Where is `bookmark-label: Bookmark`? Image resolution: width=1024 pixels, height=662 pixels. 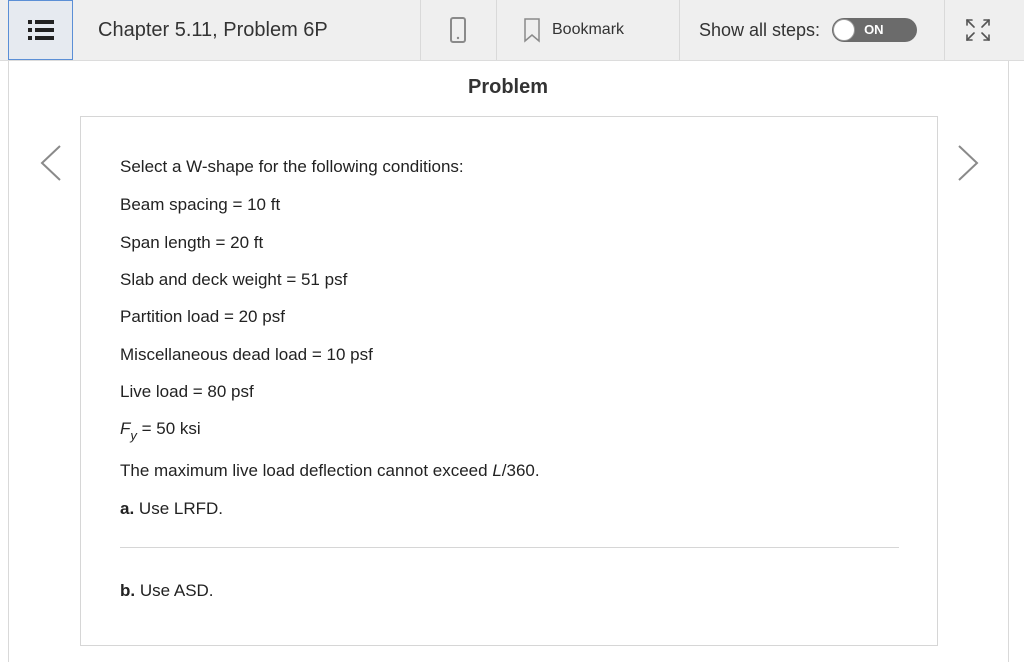
bookmark-label: Bookmark is located at coordinates (588, 29).